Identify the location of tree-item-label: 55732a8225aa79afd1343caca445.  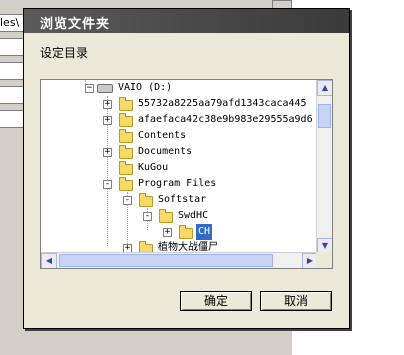
(222, 103).